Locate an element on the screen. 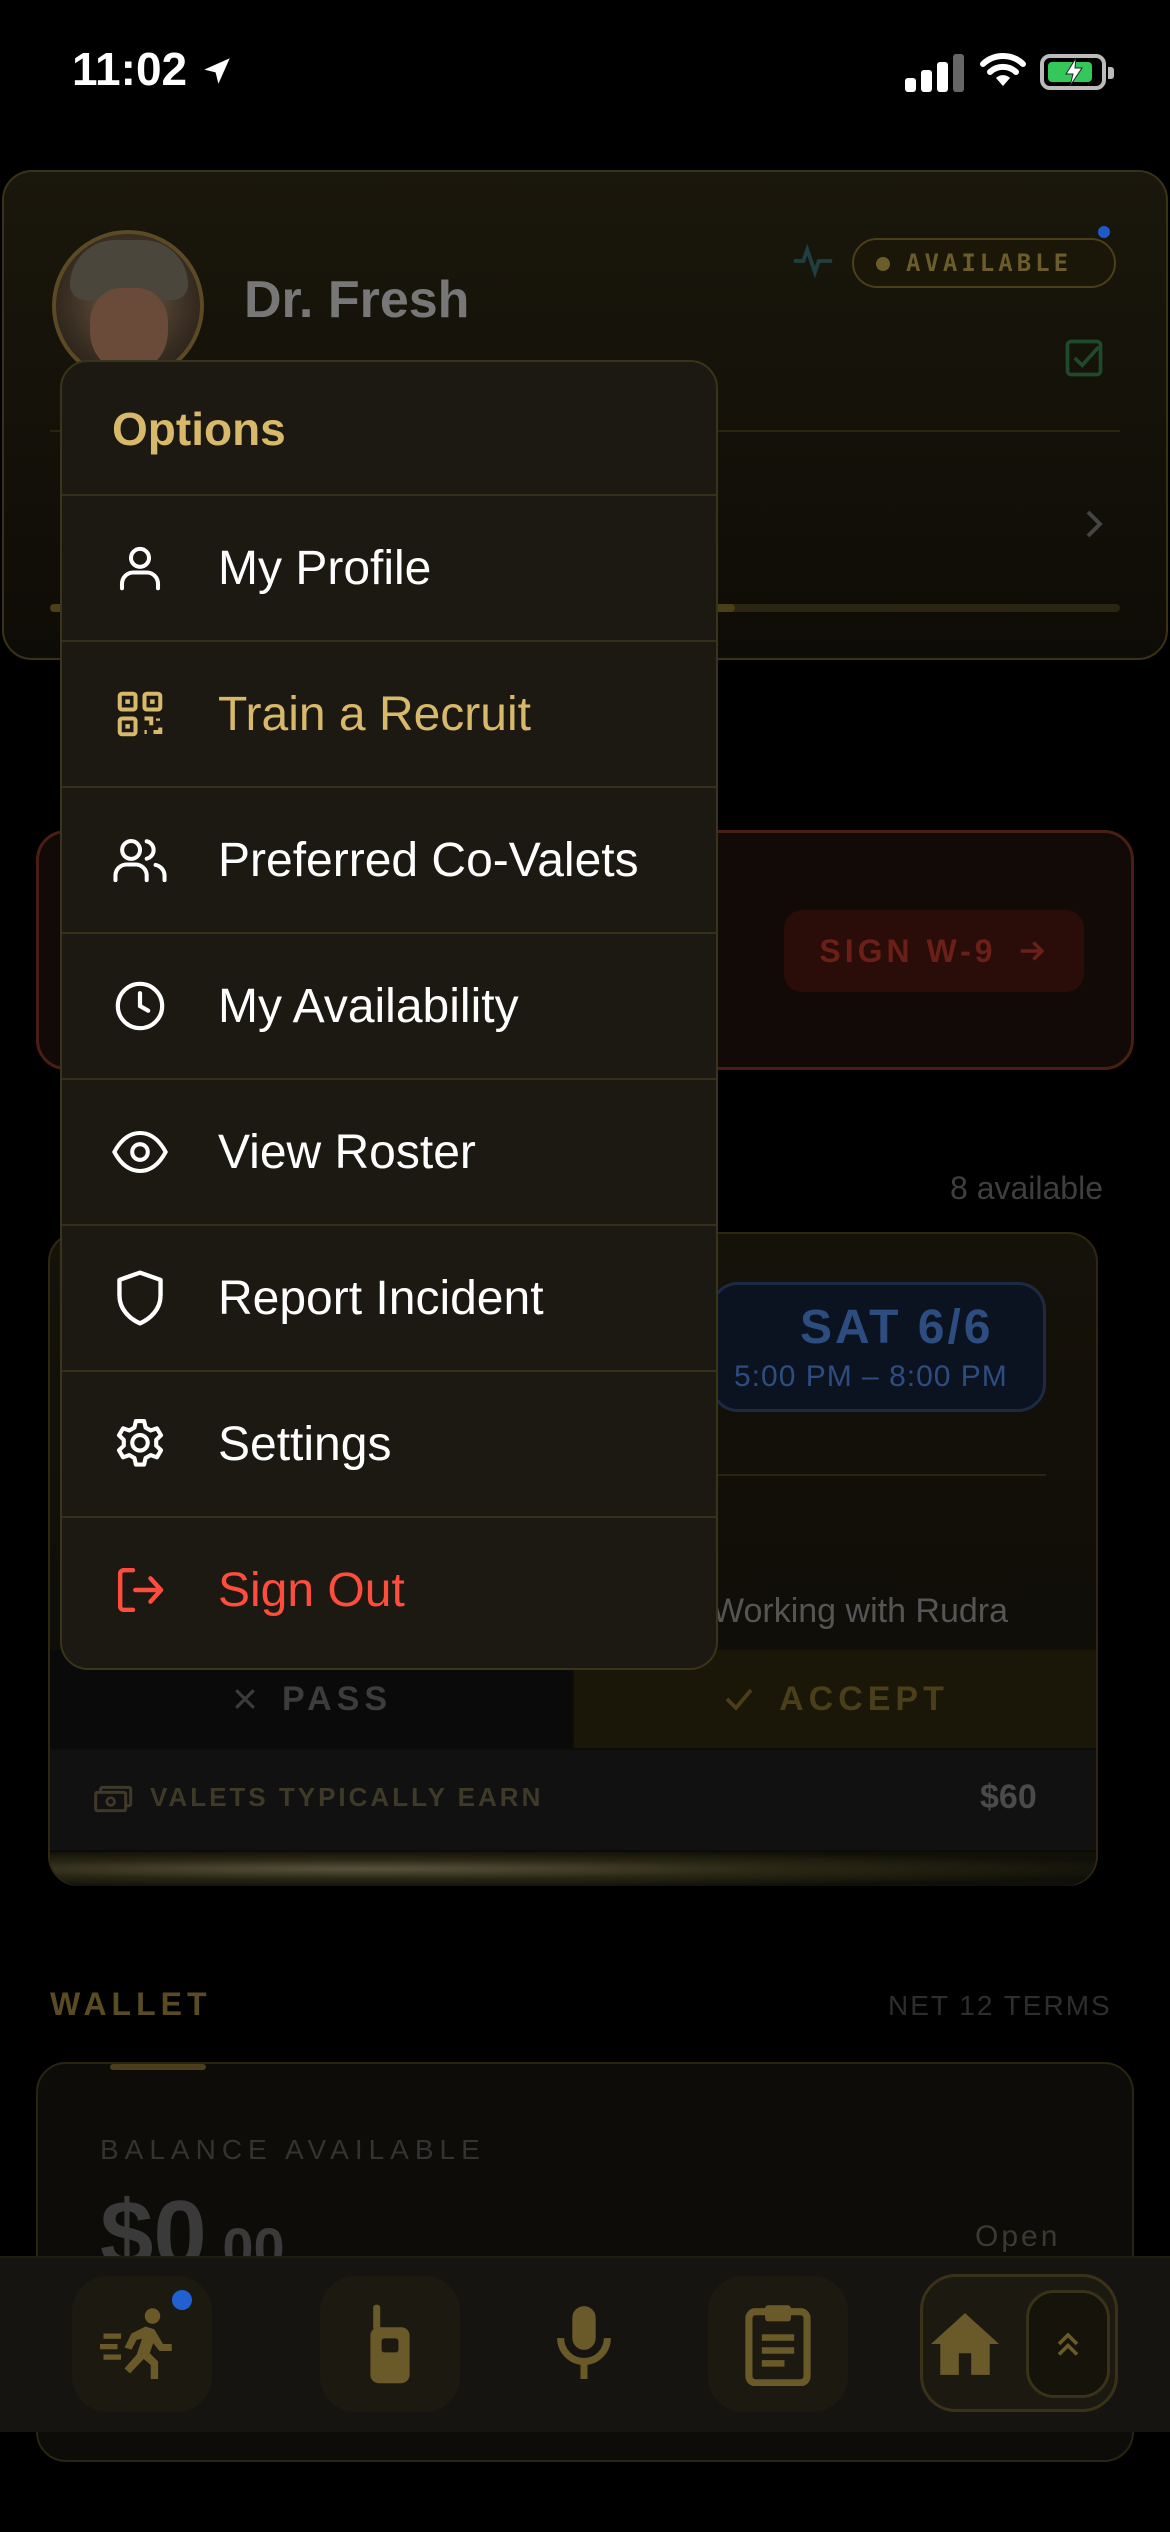 The height and width of the screenshot is (2532, 1170). availability-status-badge: AVAILABLE is located at coordinates (984, 263).